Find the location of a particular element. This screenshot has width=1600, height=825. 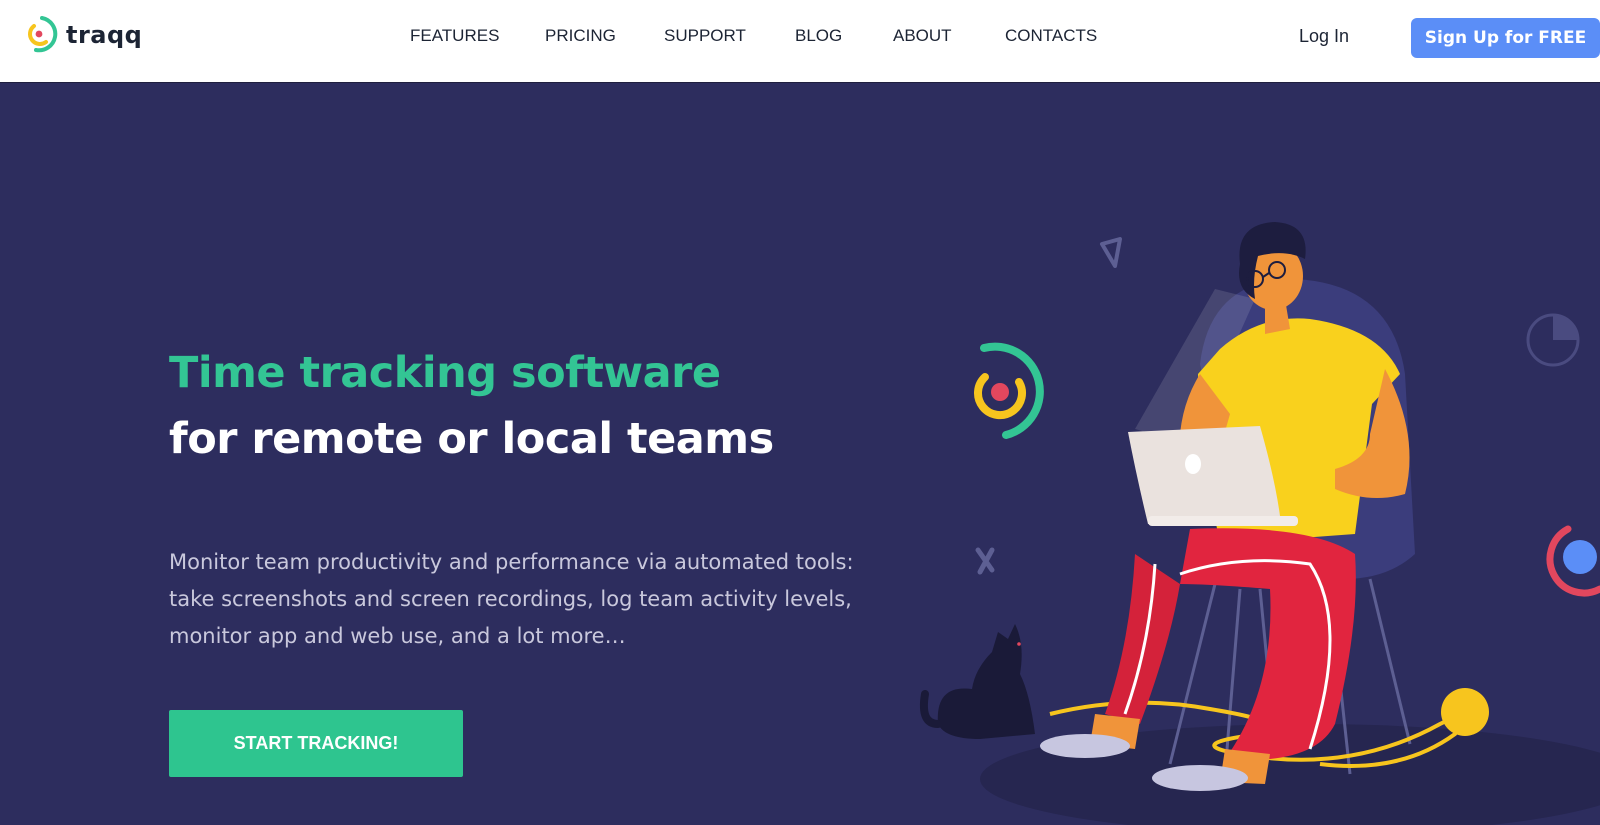

yarn-ball is located at coordinates (1465, 712).